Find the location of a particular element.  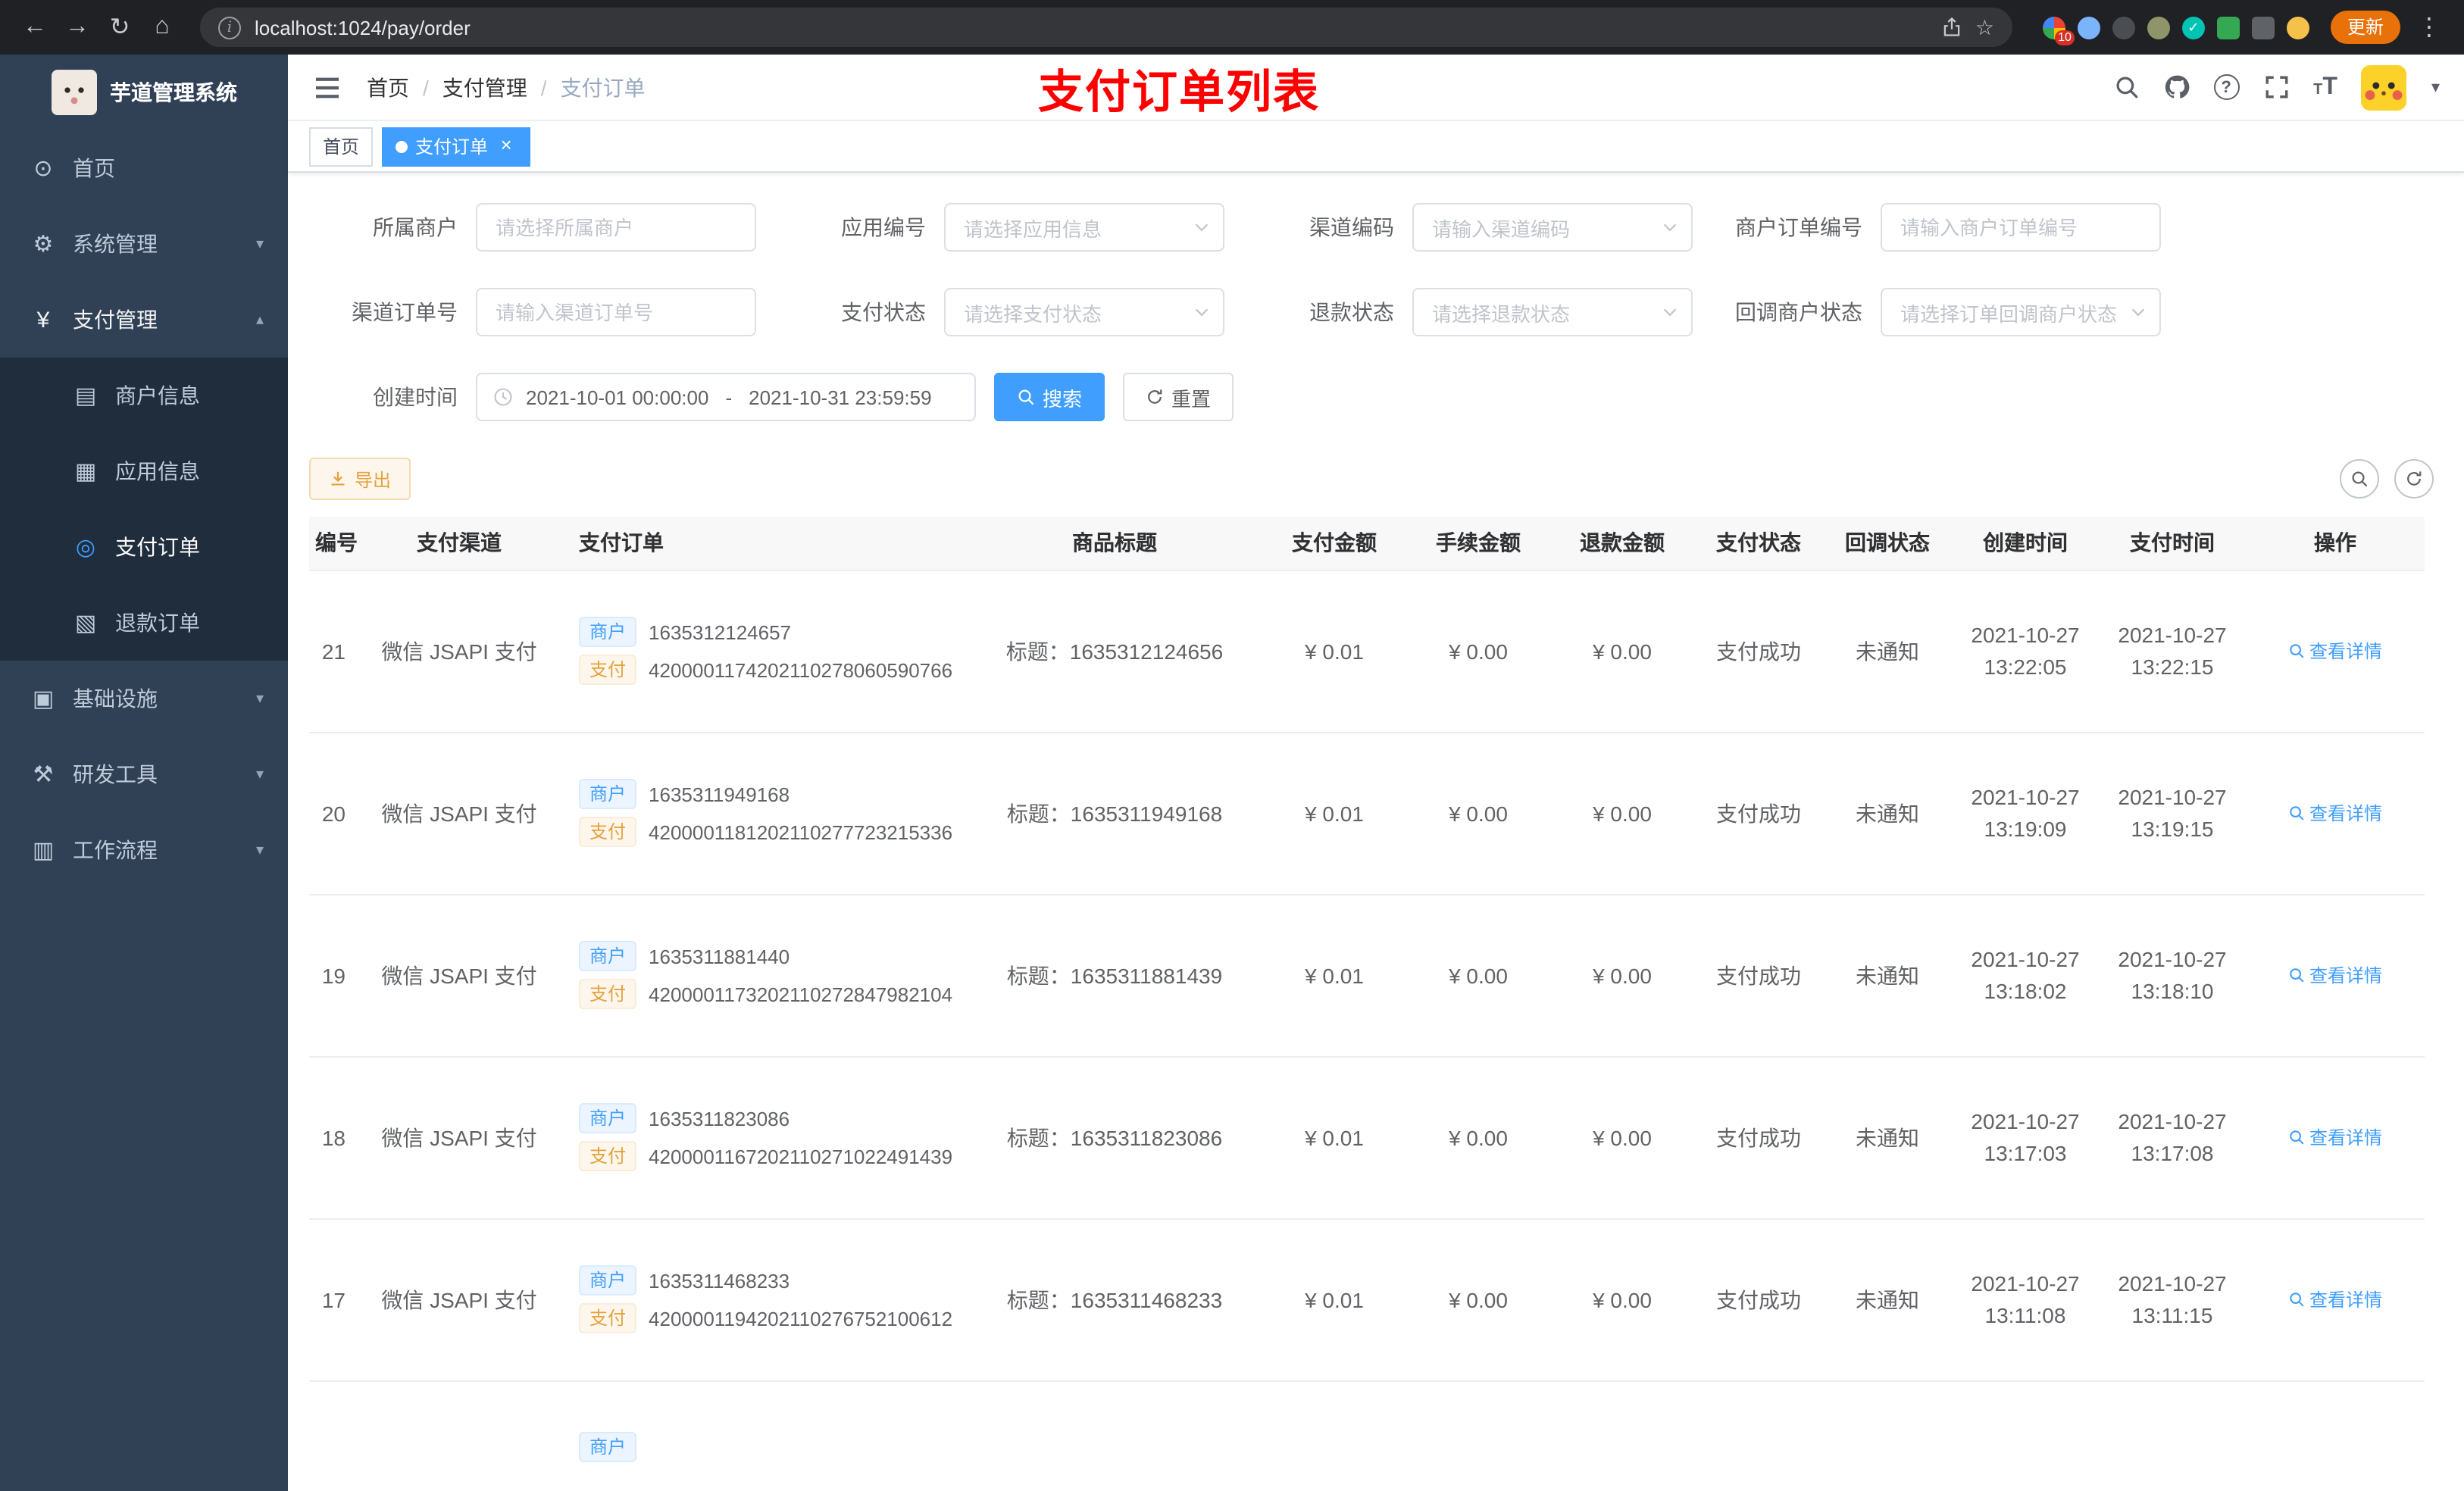

notify-status-select: 请选择订单回调商户状态 is located at coordinates (2021, 312).